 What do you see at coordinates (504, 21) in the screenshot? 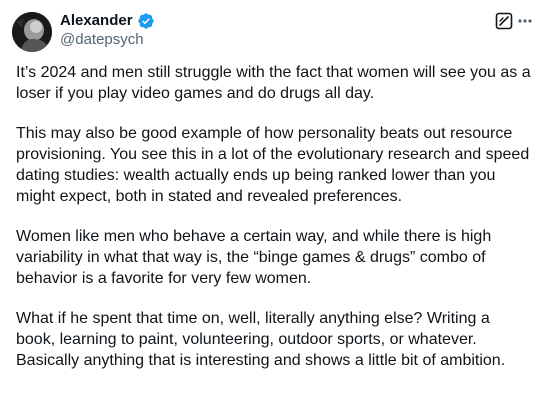
I see `grok-icon` at bounding box center [504, 21].